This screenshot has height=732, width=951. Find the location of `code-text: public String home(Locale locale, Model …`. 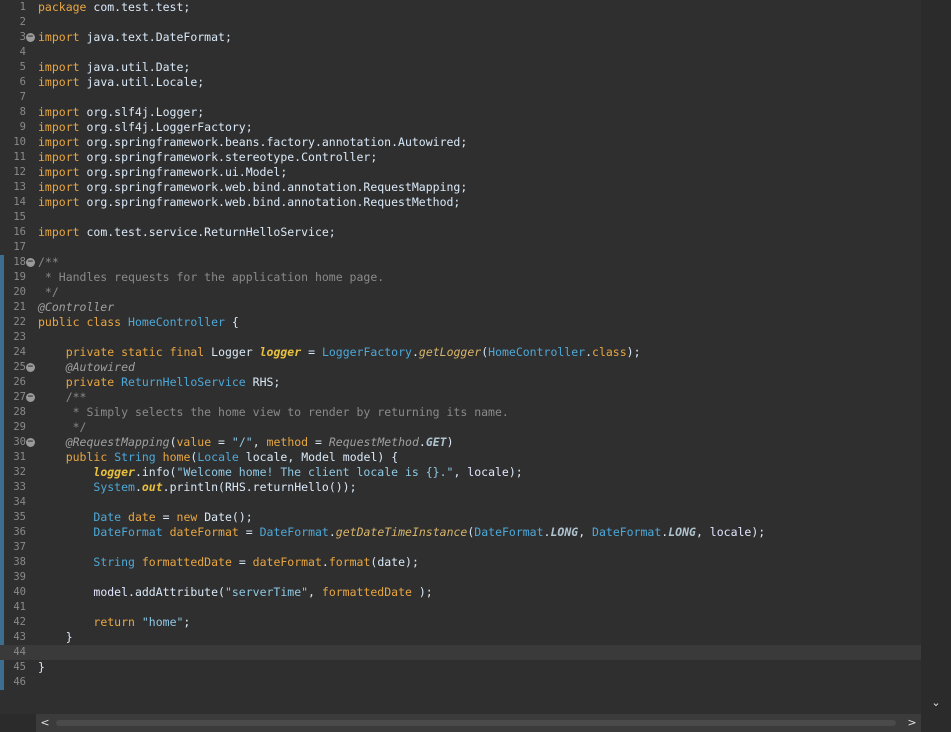

code-text: public String home(Locale locale, Model … is located at coordinates (218, 457).